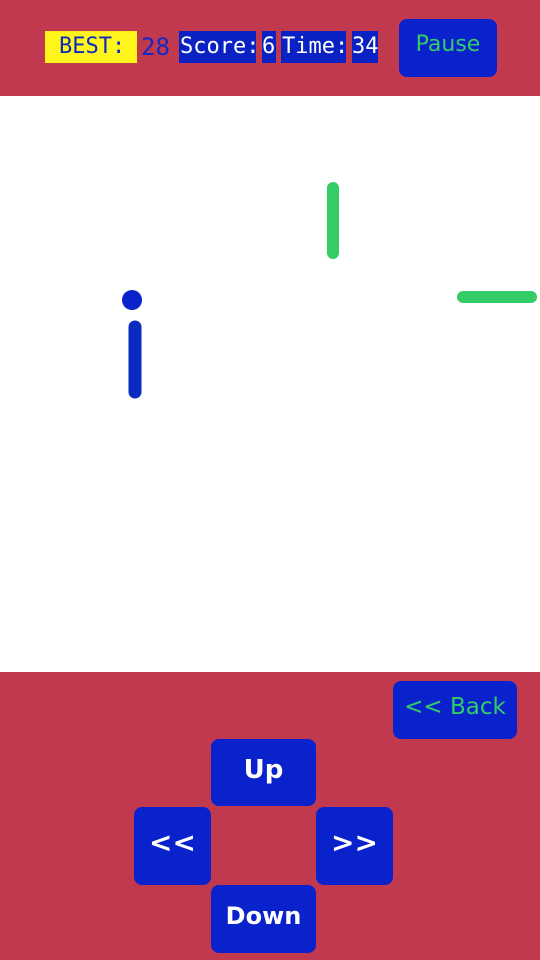 The height and width of the screenshot is (960, 540). Describe the element at coordinates (354, 846) in the screenshot. I see `right-button: >>` at that location.